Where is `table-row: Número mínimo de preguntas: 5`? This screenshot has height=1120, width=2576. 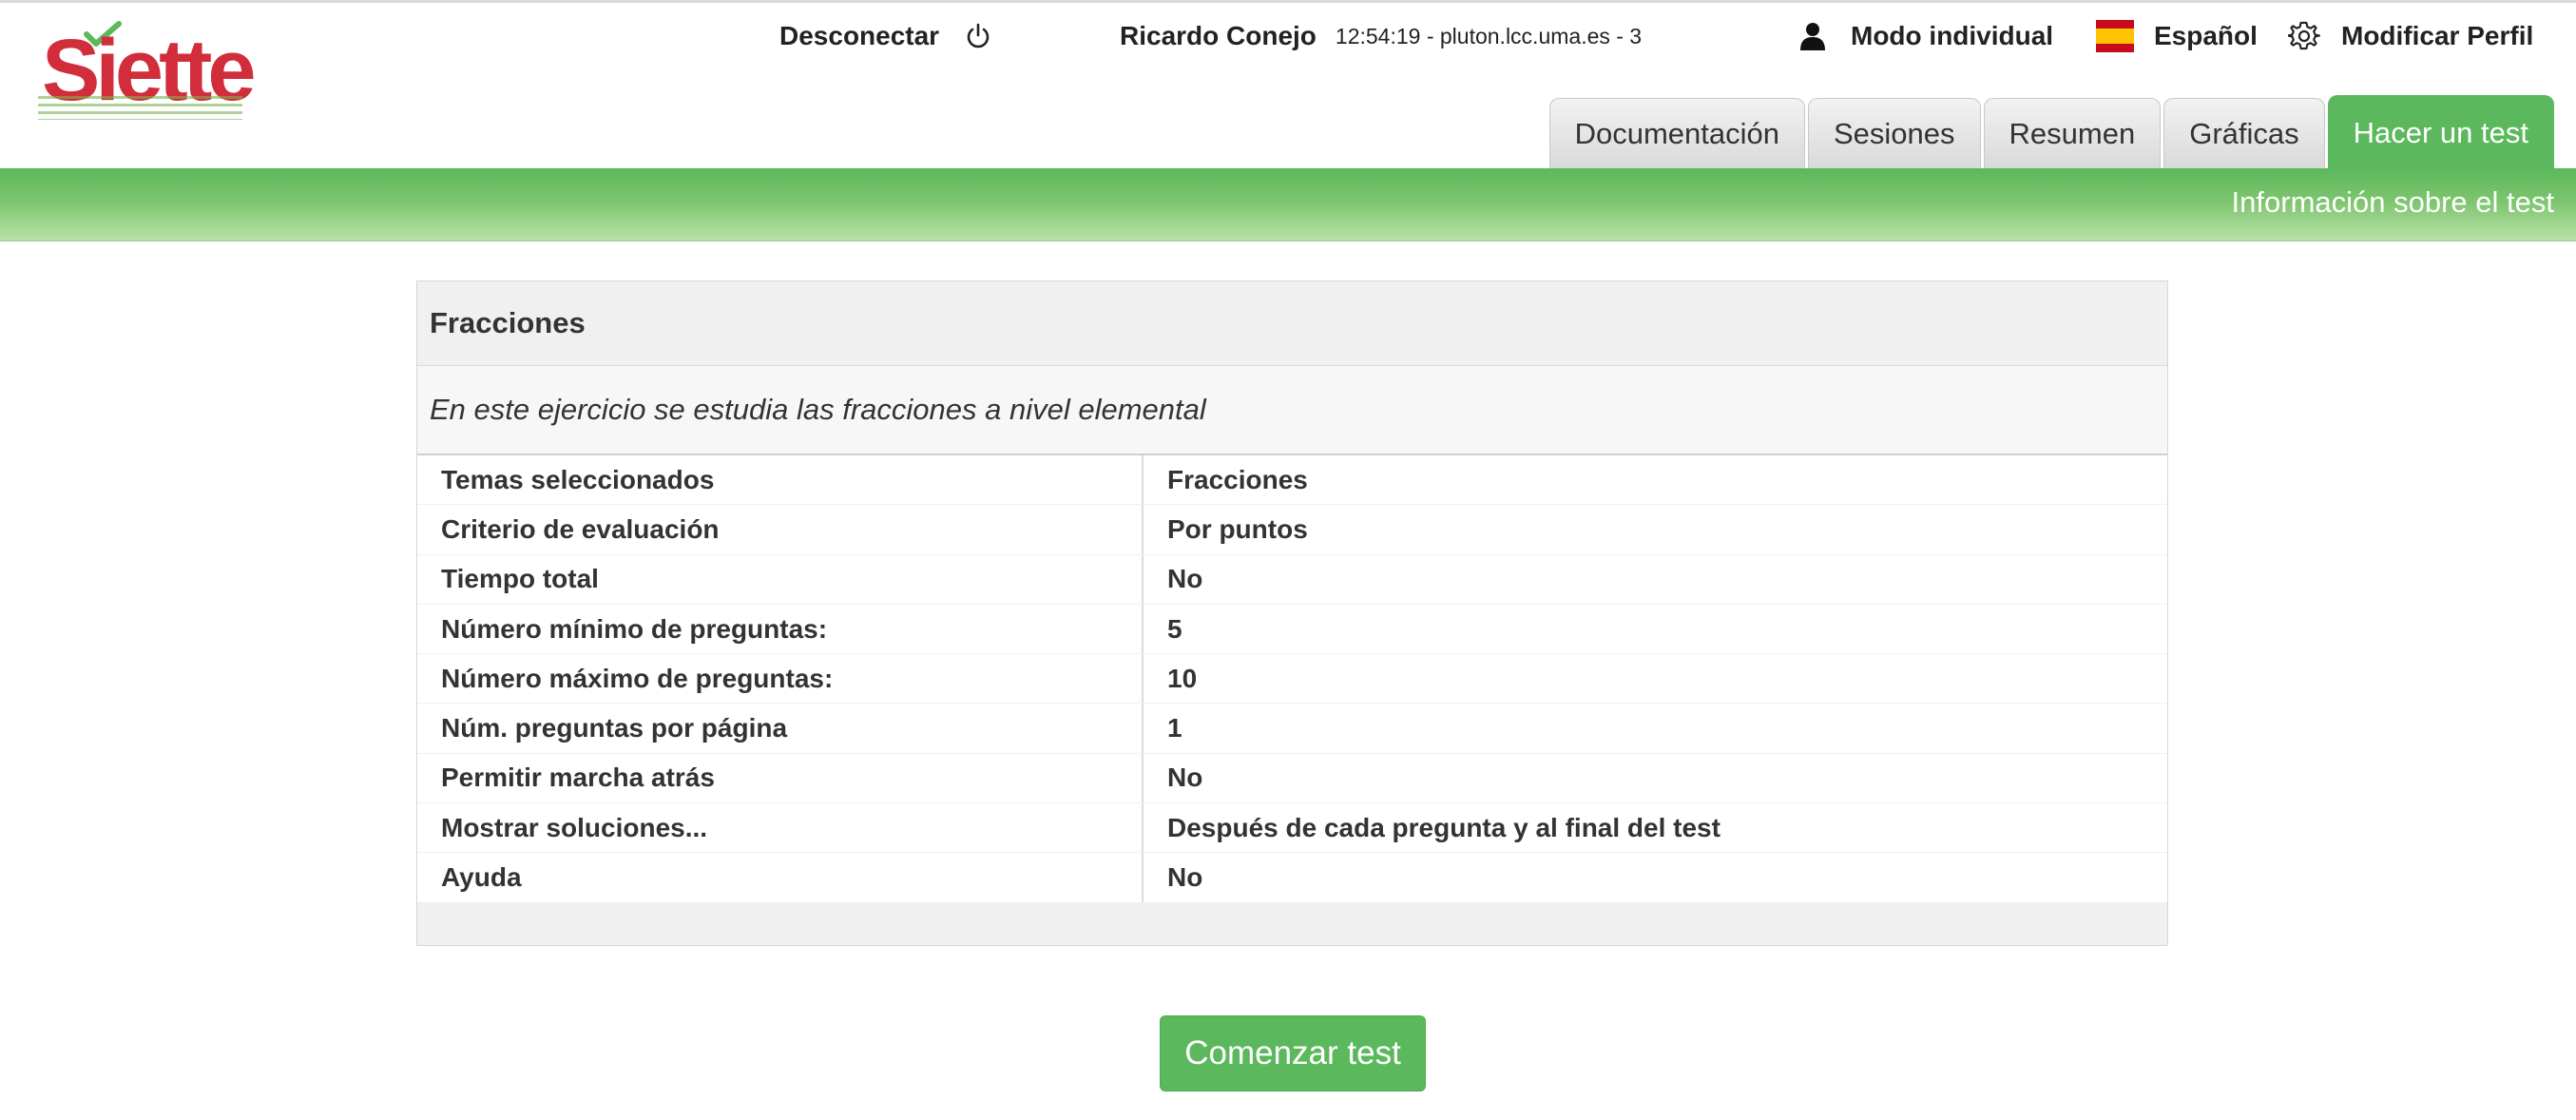 table-row: Número mínimo de preguntas: 5 is located at coordinates (1292, 629).